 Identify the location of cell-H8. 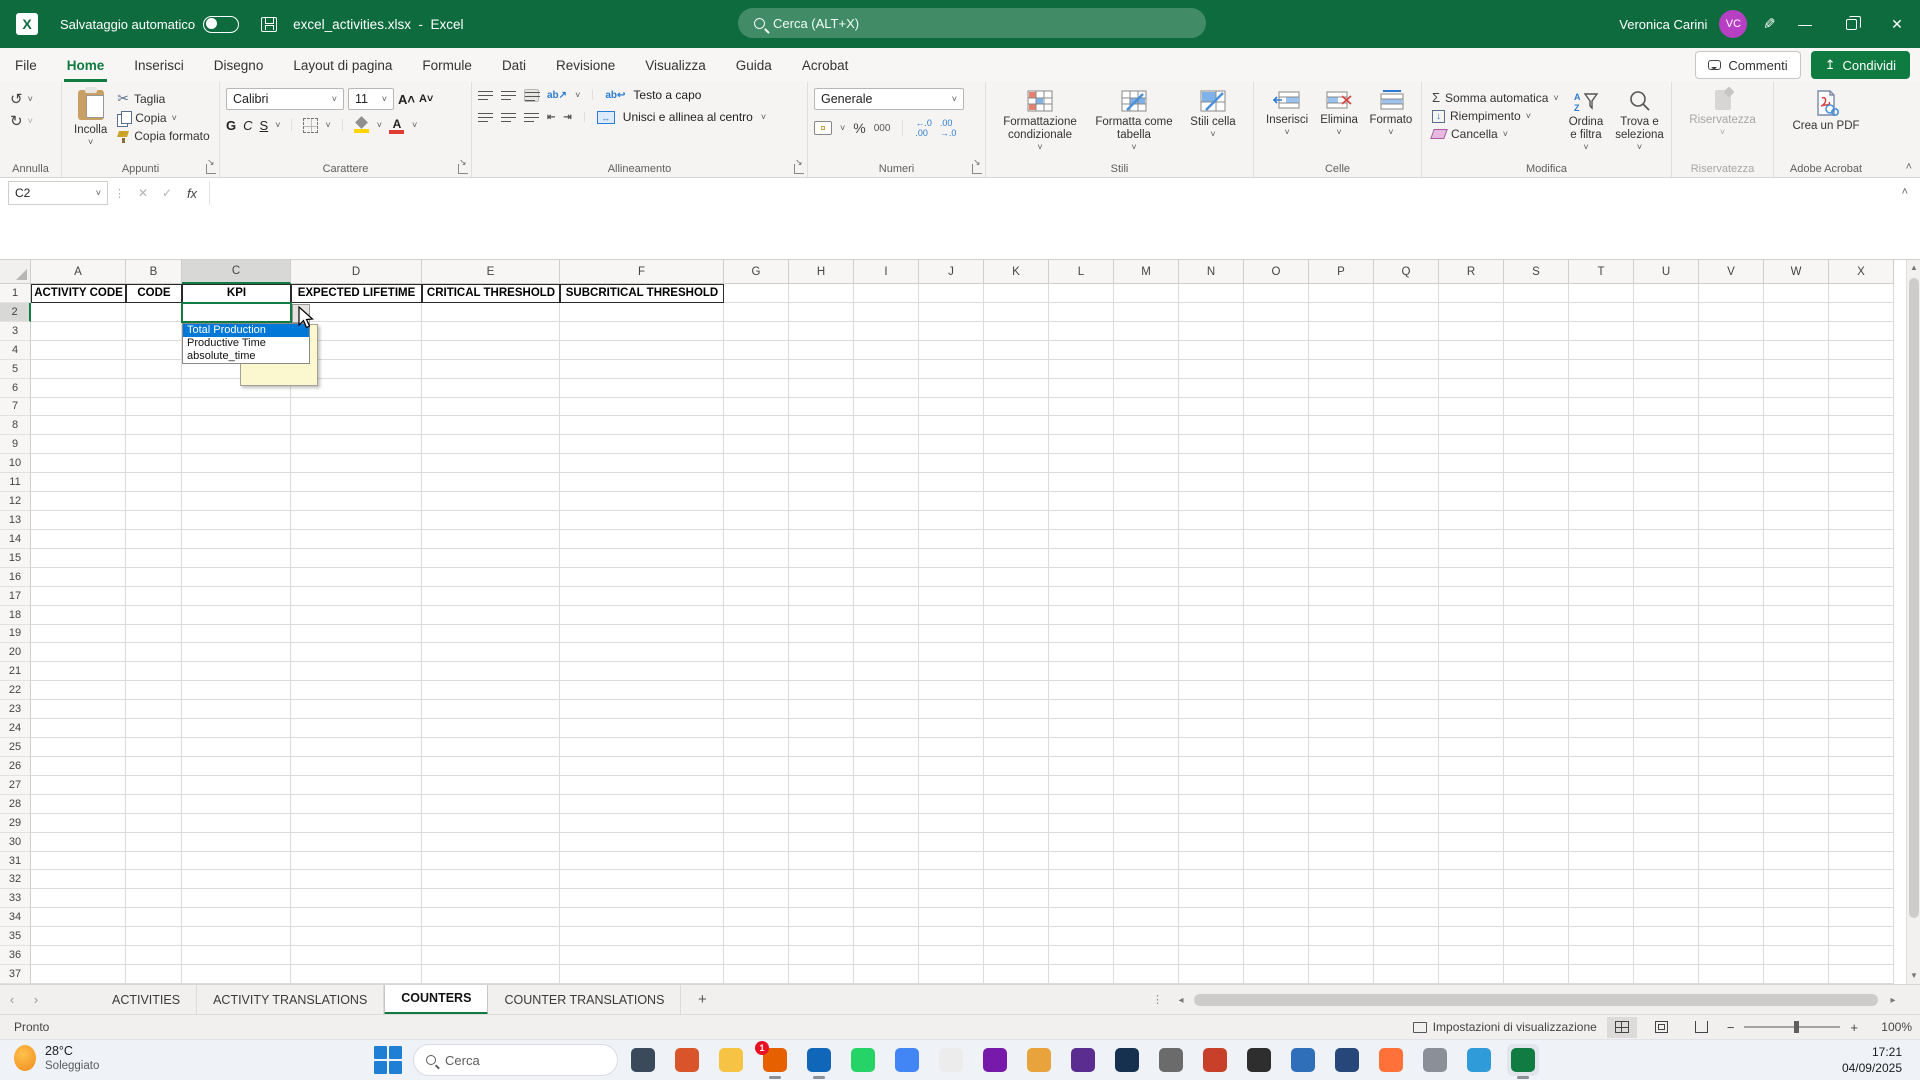
(821, 426).